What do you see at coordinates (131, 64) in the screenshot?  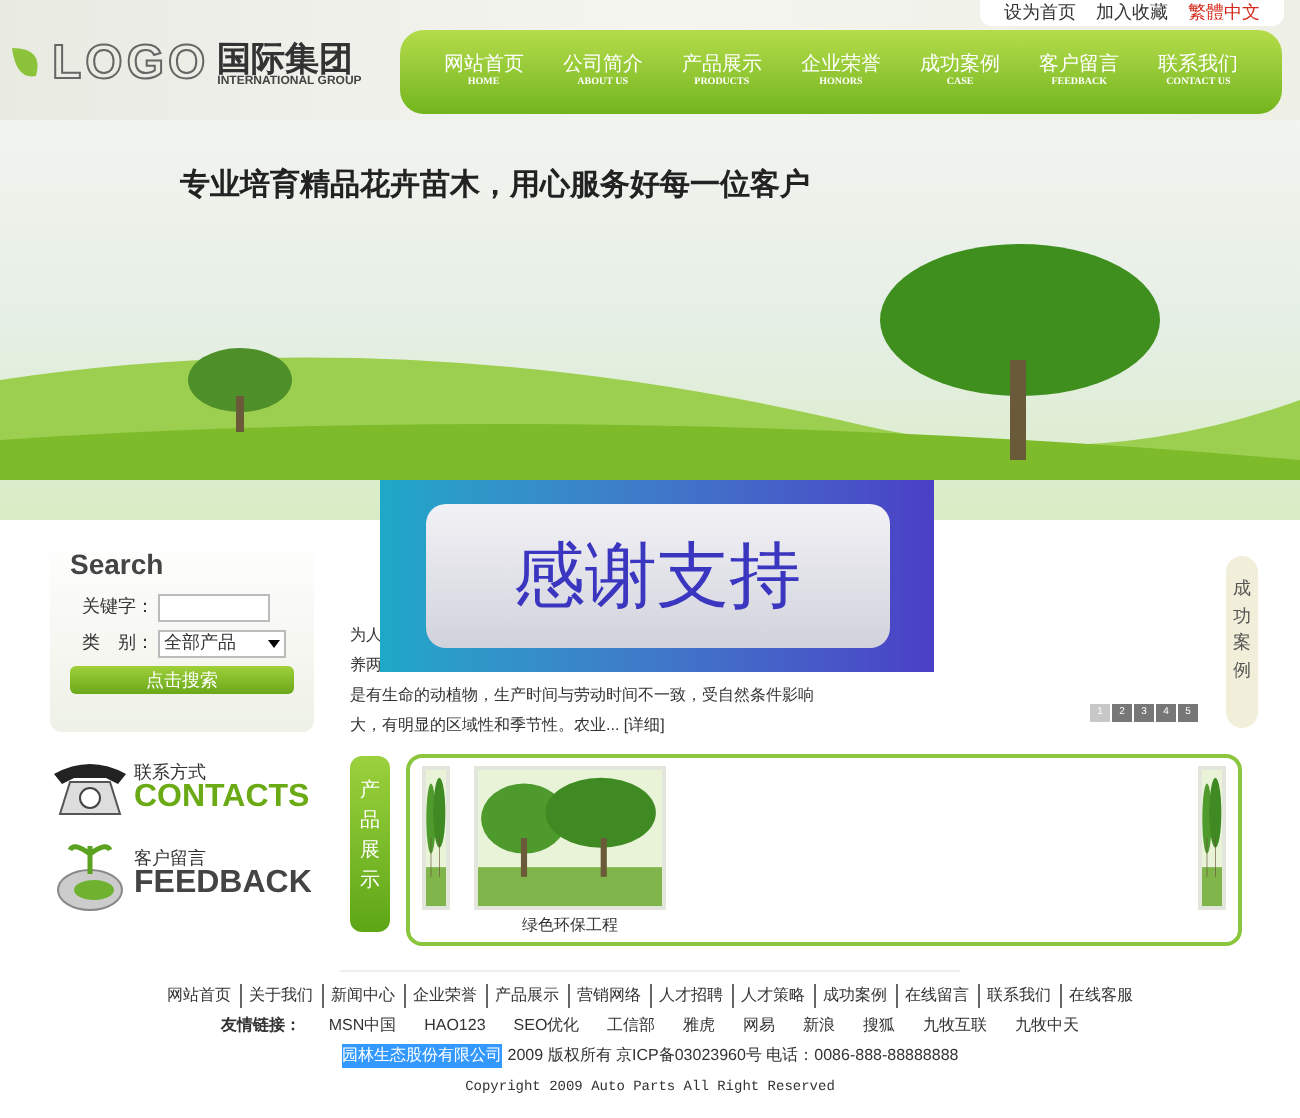 I see `logo-text: LOGO` at bounding box center [131, 64].